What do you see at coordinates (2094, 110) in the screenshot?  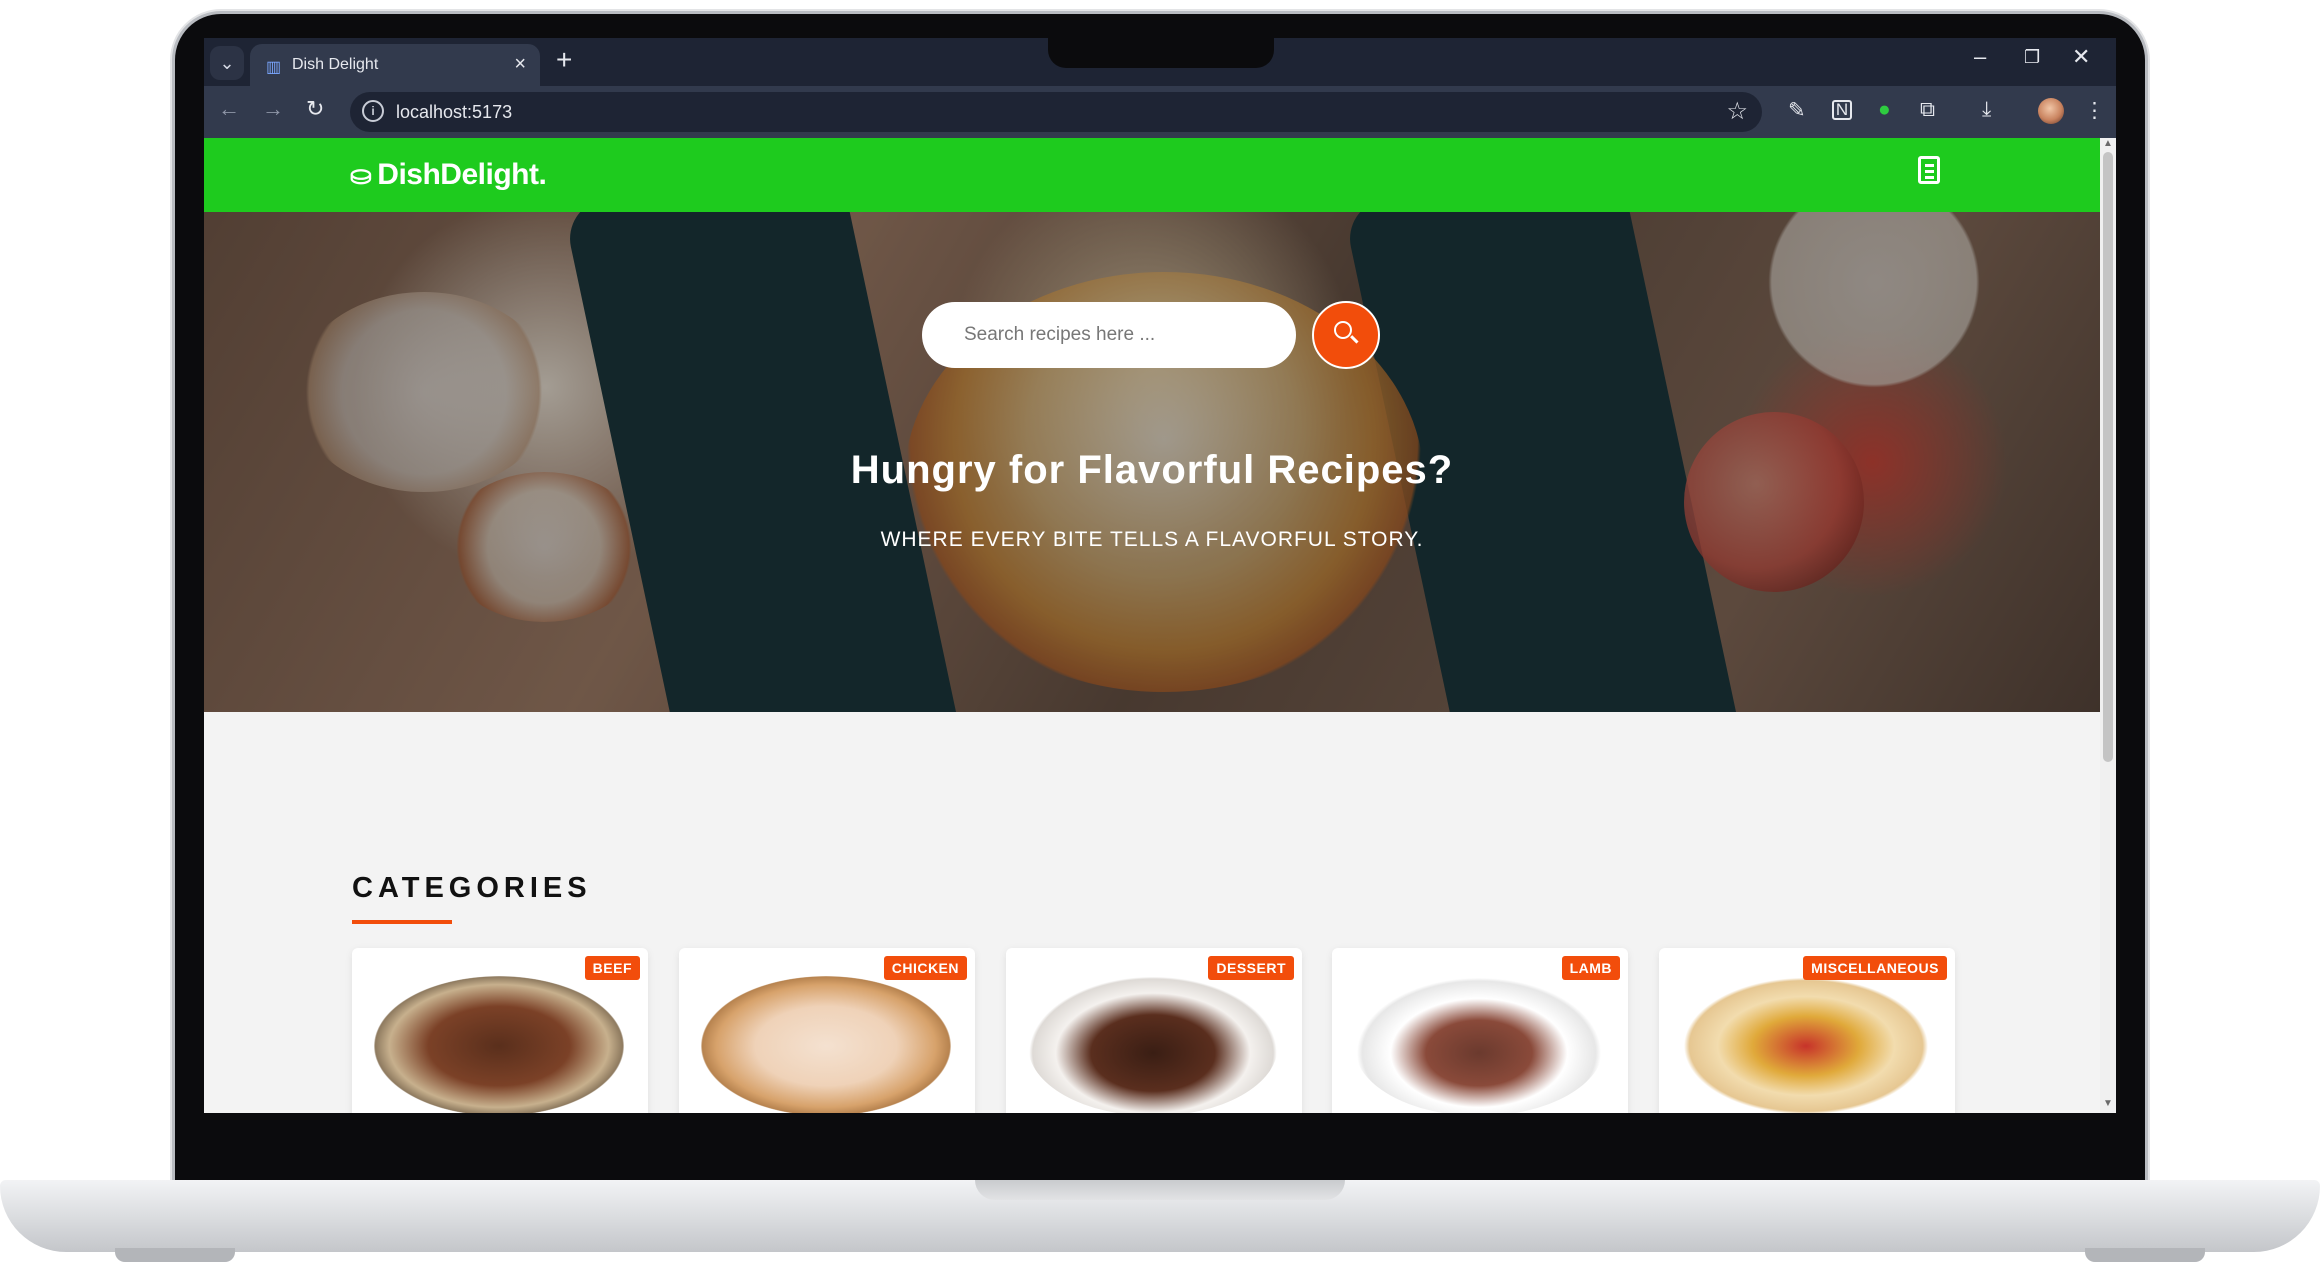 I see `menu-kebab-icon: ⋮` at bounding box center [2094, 110].